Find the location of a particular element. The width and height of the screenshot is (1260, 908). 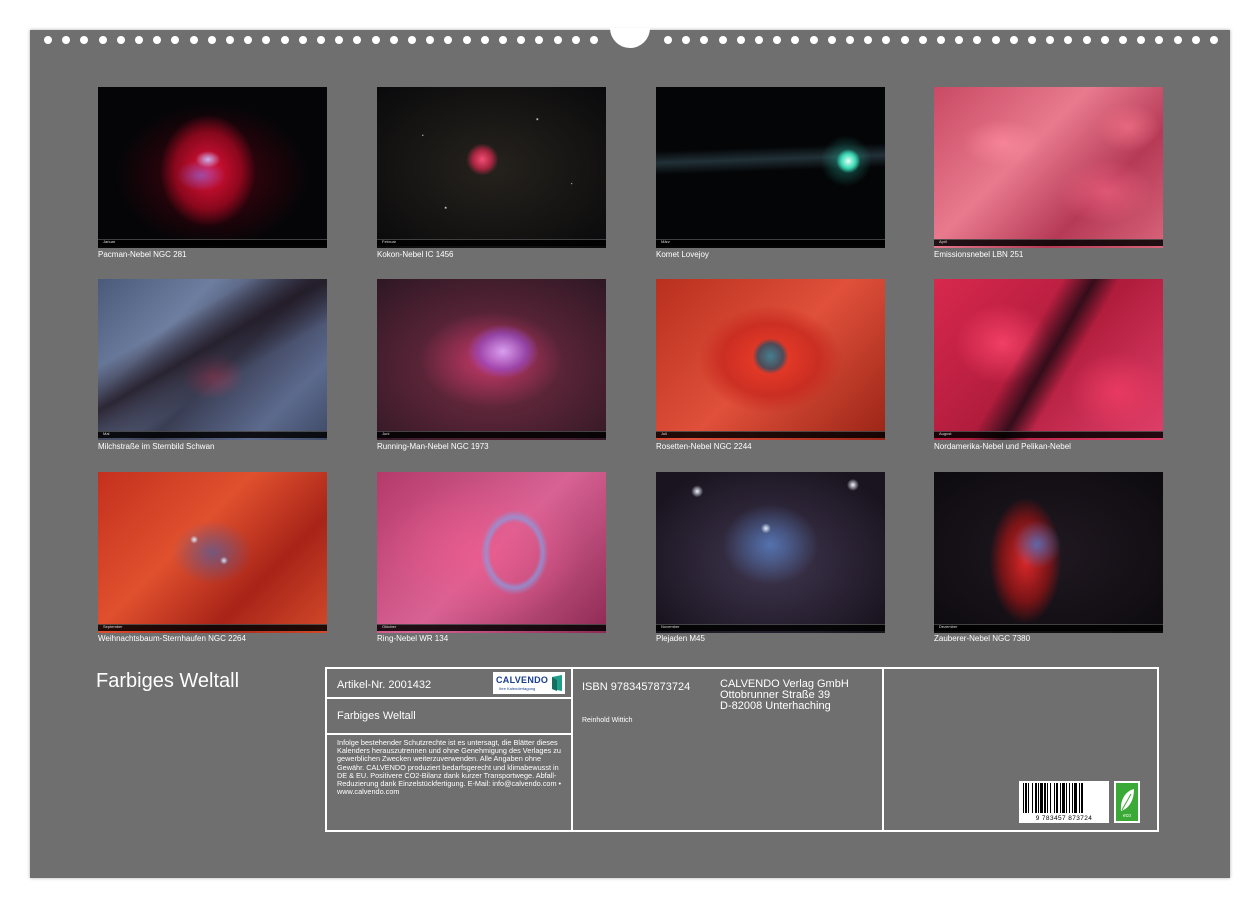

caption-month-6: Running-Man-Nebel NGC 1973 is located at coordinates (433, 446).